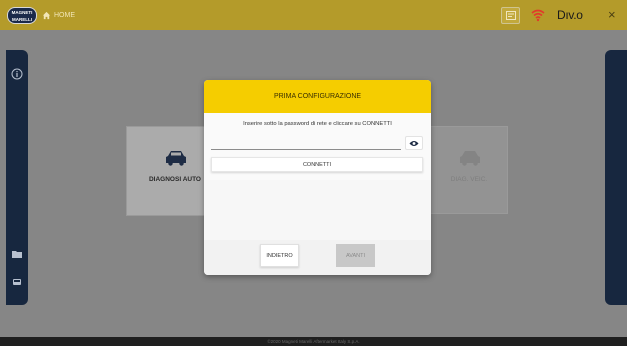 This screenshot has width=627, height=346. I want to click on back-button: INDIETRO, so click(279, 255).